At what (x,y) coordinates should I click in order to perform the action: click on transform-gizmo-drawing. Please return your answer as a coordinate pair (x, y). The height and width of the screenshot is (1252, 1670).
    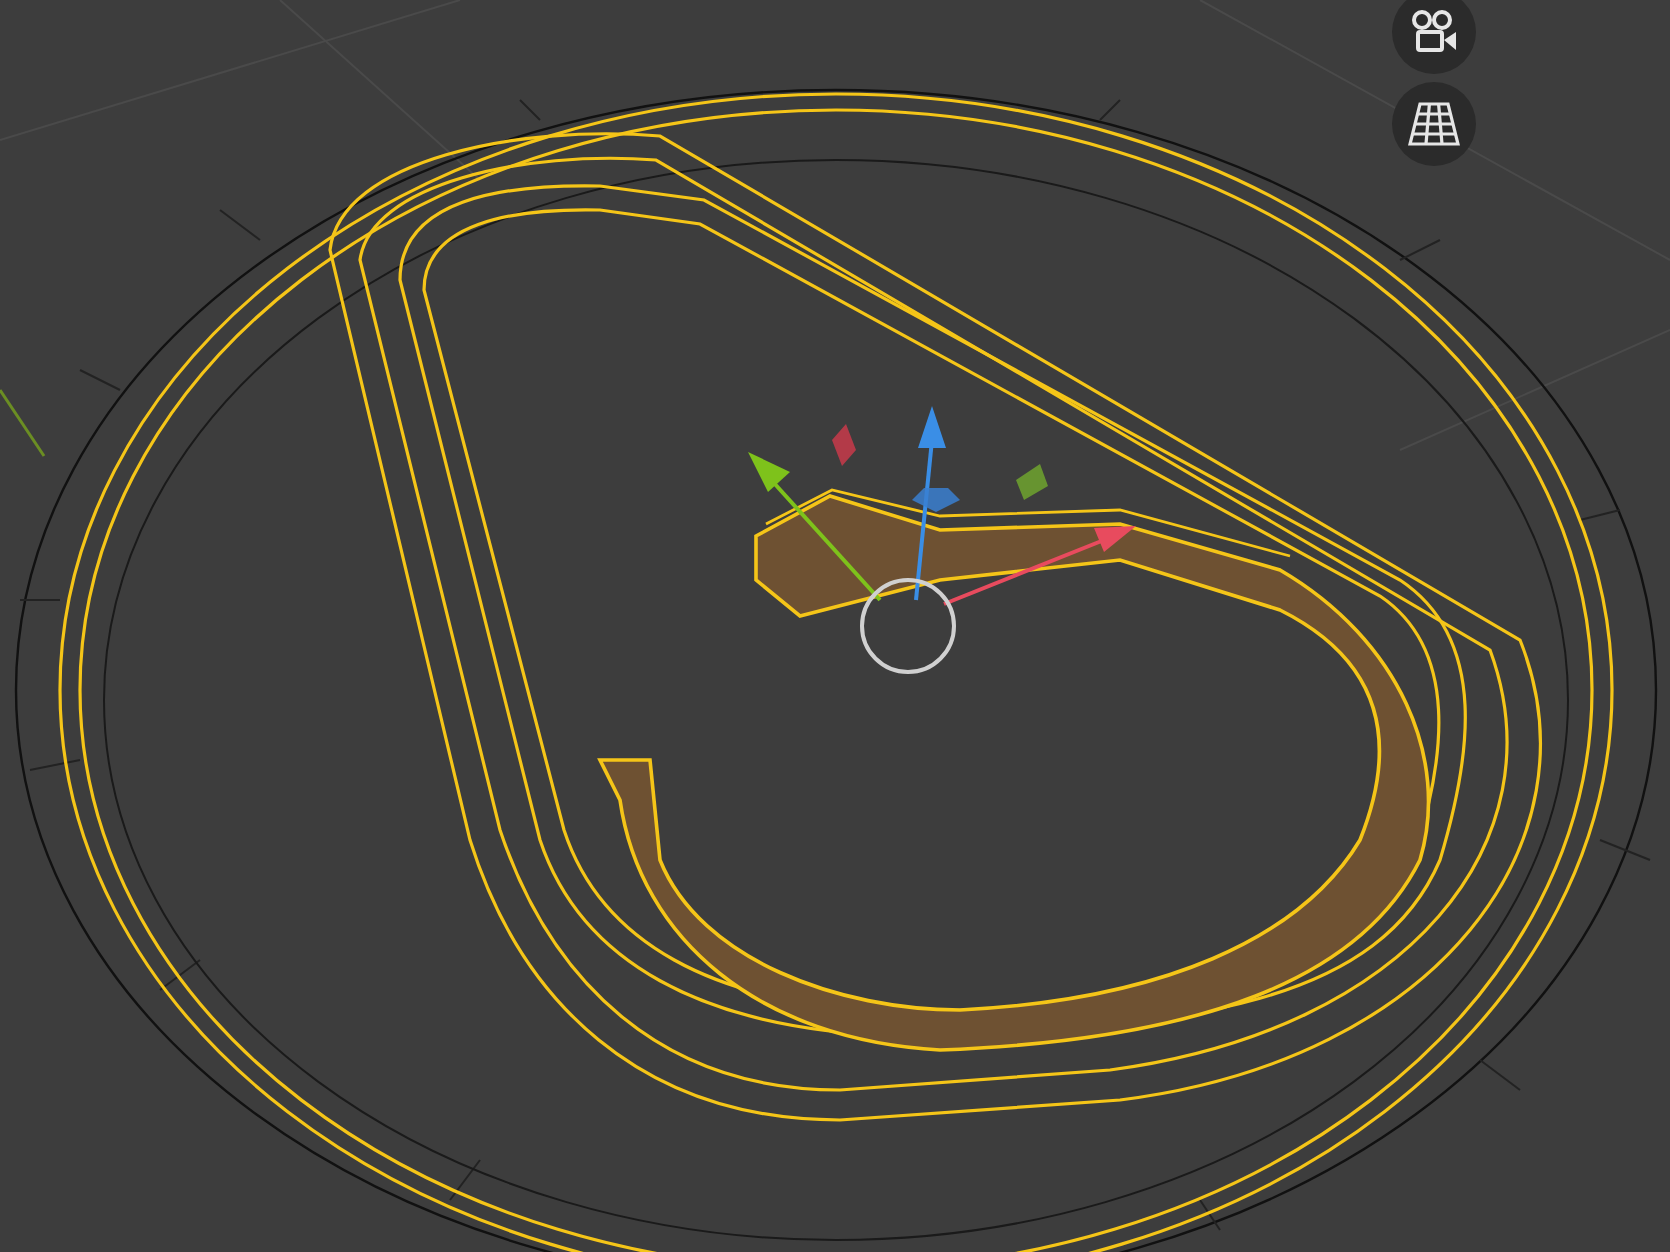
    Looking at the image, I should click on (942, 540).